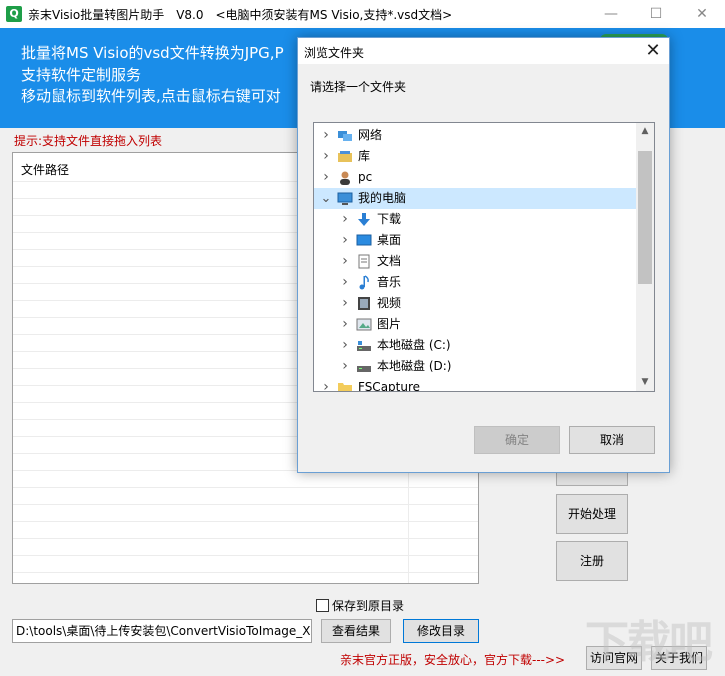  I want to click on tree-item-label: 我的电脑, so click(382, 198).